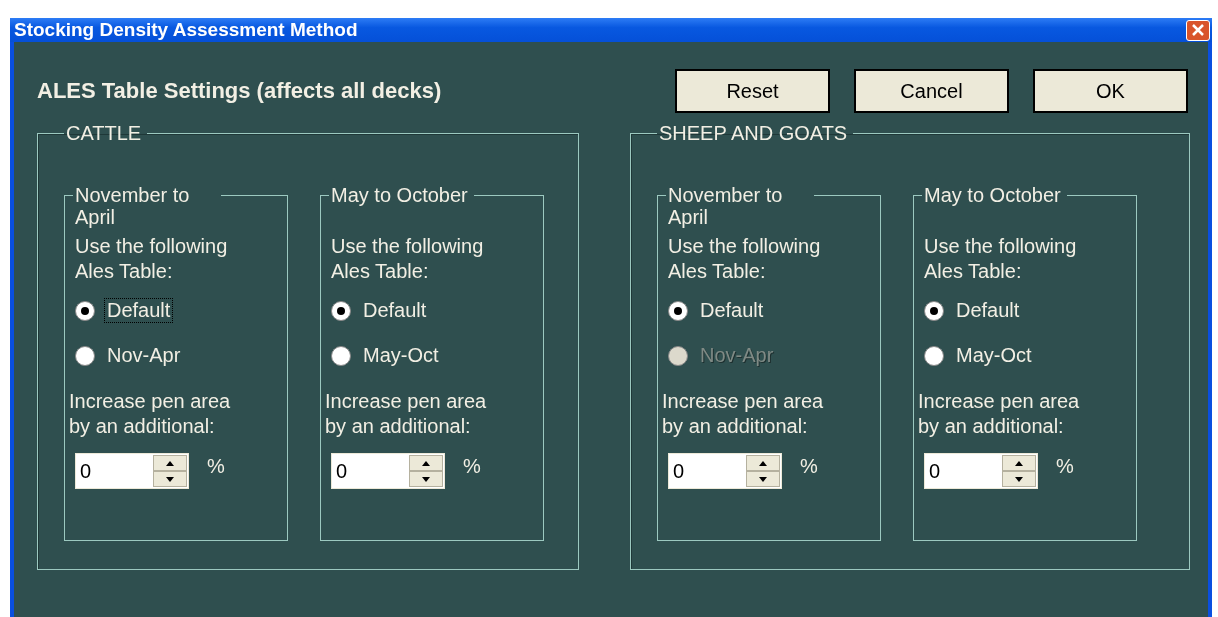 The height and width of the screenshot is (617, 1218). I want to click on group-title: CATTLE, so click(104, 133).